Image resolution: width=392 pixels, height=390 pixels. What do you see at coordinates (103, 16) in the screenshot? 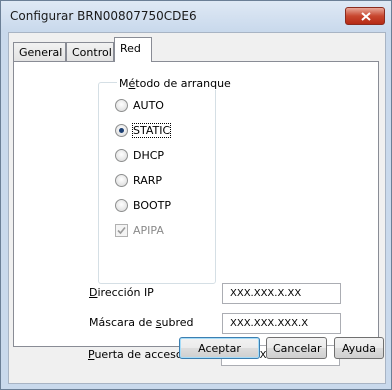
I see `window-title: Configurar BRN00807750CDE6` at bounding box center [103, 16].